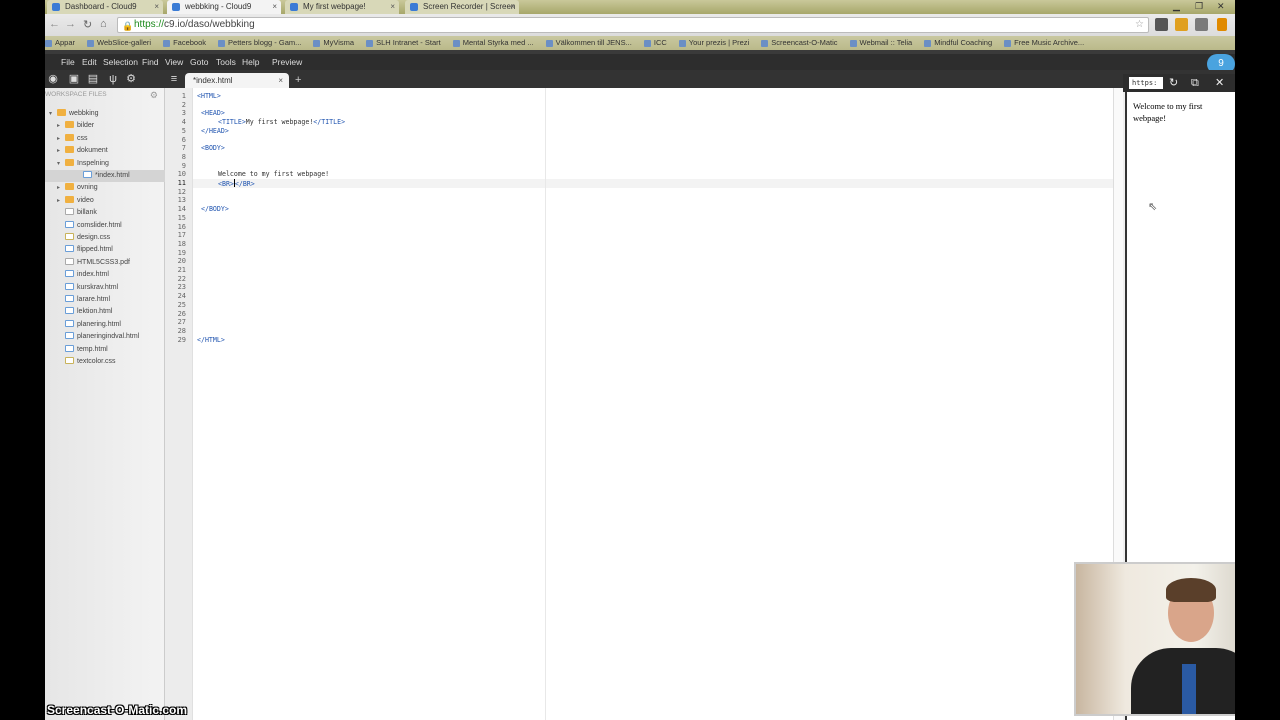  Describe the element at coordinates (298, 80) in the screenshot. I see `add-tab-button: +` at that location.